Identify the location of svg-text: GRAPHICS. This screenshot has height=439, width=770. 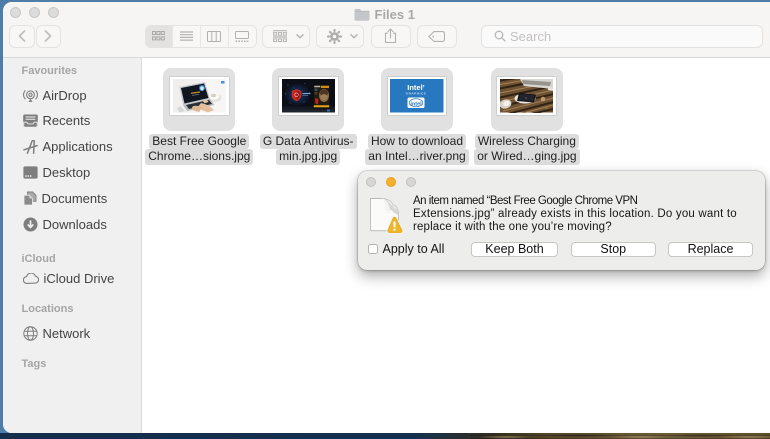
(416, 94).